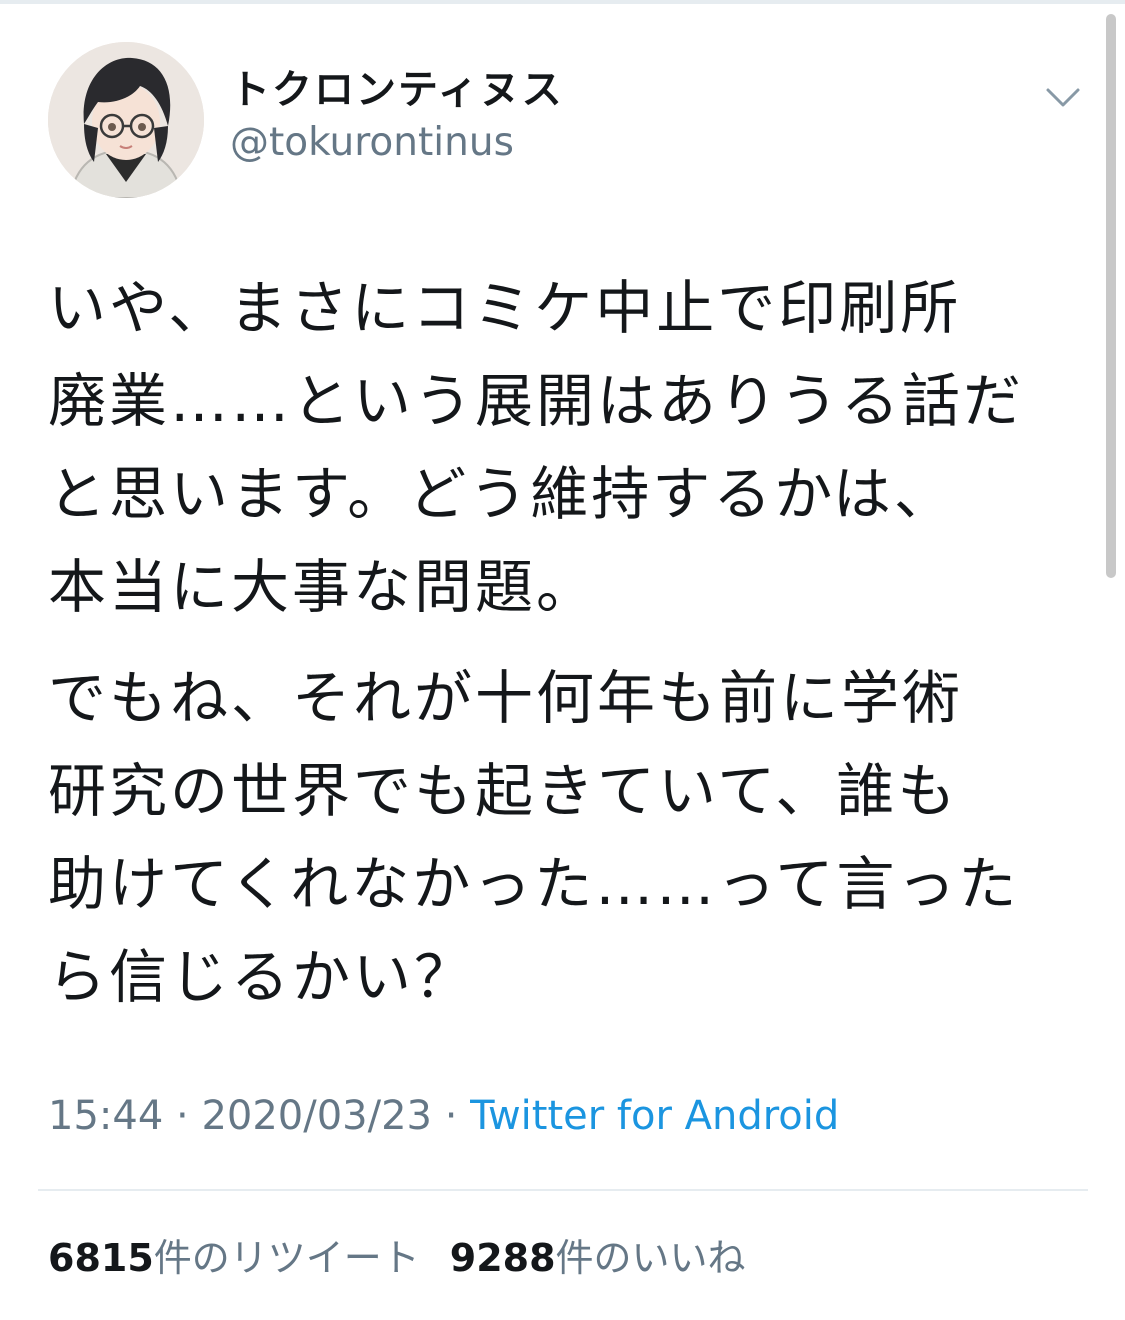  What do you see at coordinates (650, 1258) in the screenshot?
I see `like-label: 件のいいね` at bounding box center [650, 1258].